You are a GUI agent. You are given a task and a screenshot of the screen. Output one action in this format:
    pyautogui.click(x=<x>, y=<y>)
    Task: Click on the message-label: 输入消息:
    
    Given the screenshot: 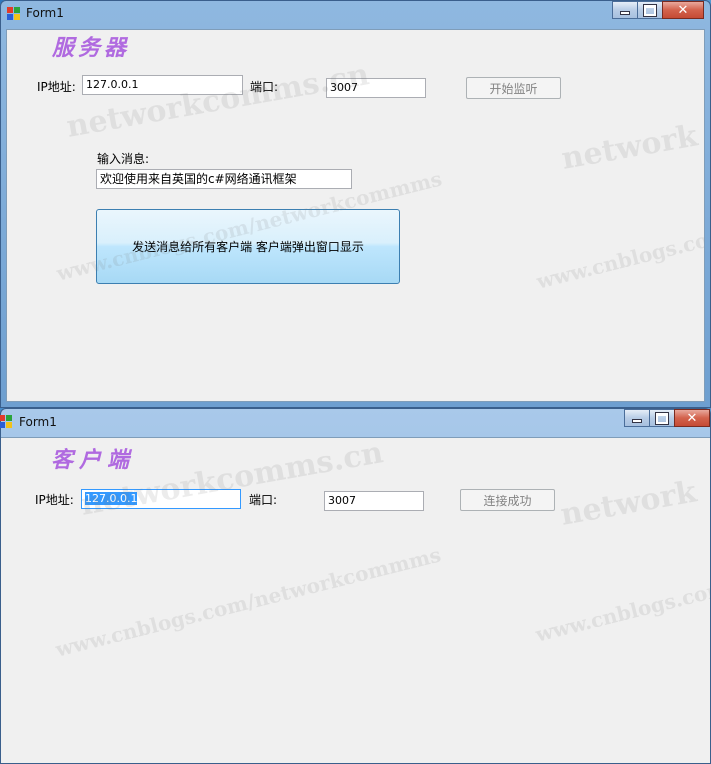 What is the action you would take?
    pyautogui.click(x=123, y=159)
    